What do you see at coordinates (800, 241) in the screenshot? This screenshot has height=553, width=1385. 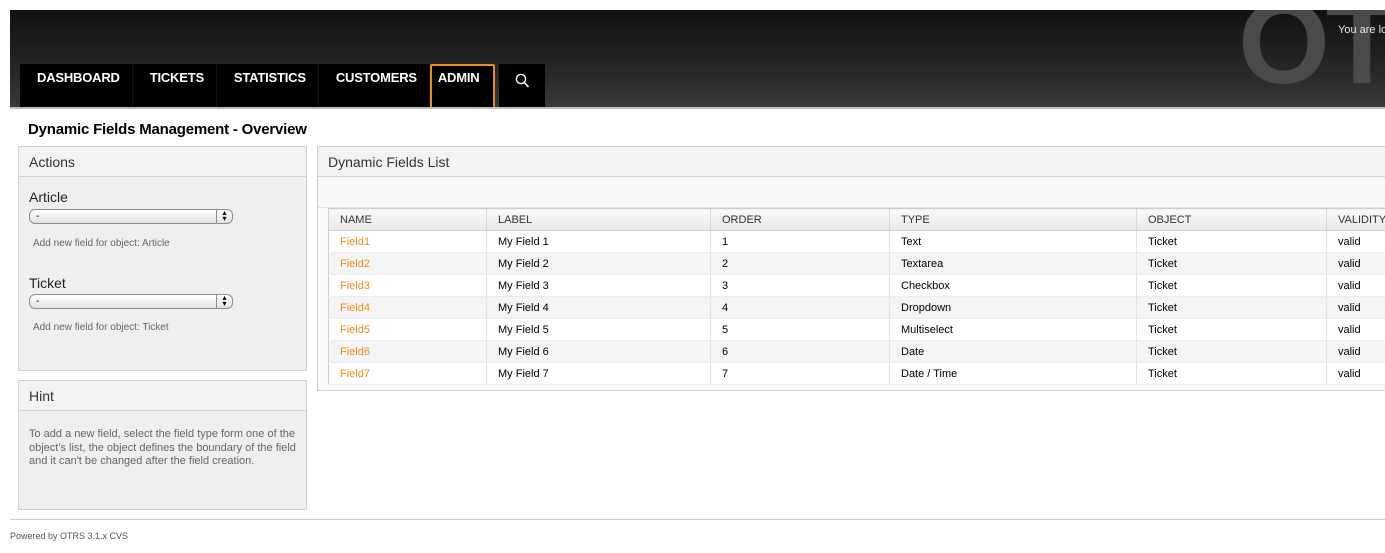 I see `cell-order: 1` at bounding box center [800, 241].